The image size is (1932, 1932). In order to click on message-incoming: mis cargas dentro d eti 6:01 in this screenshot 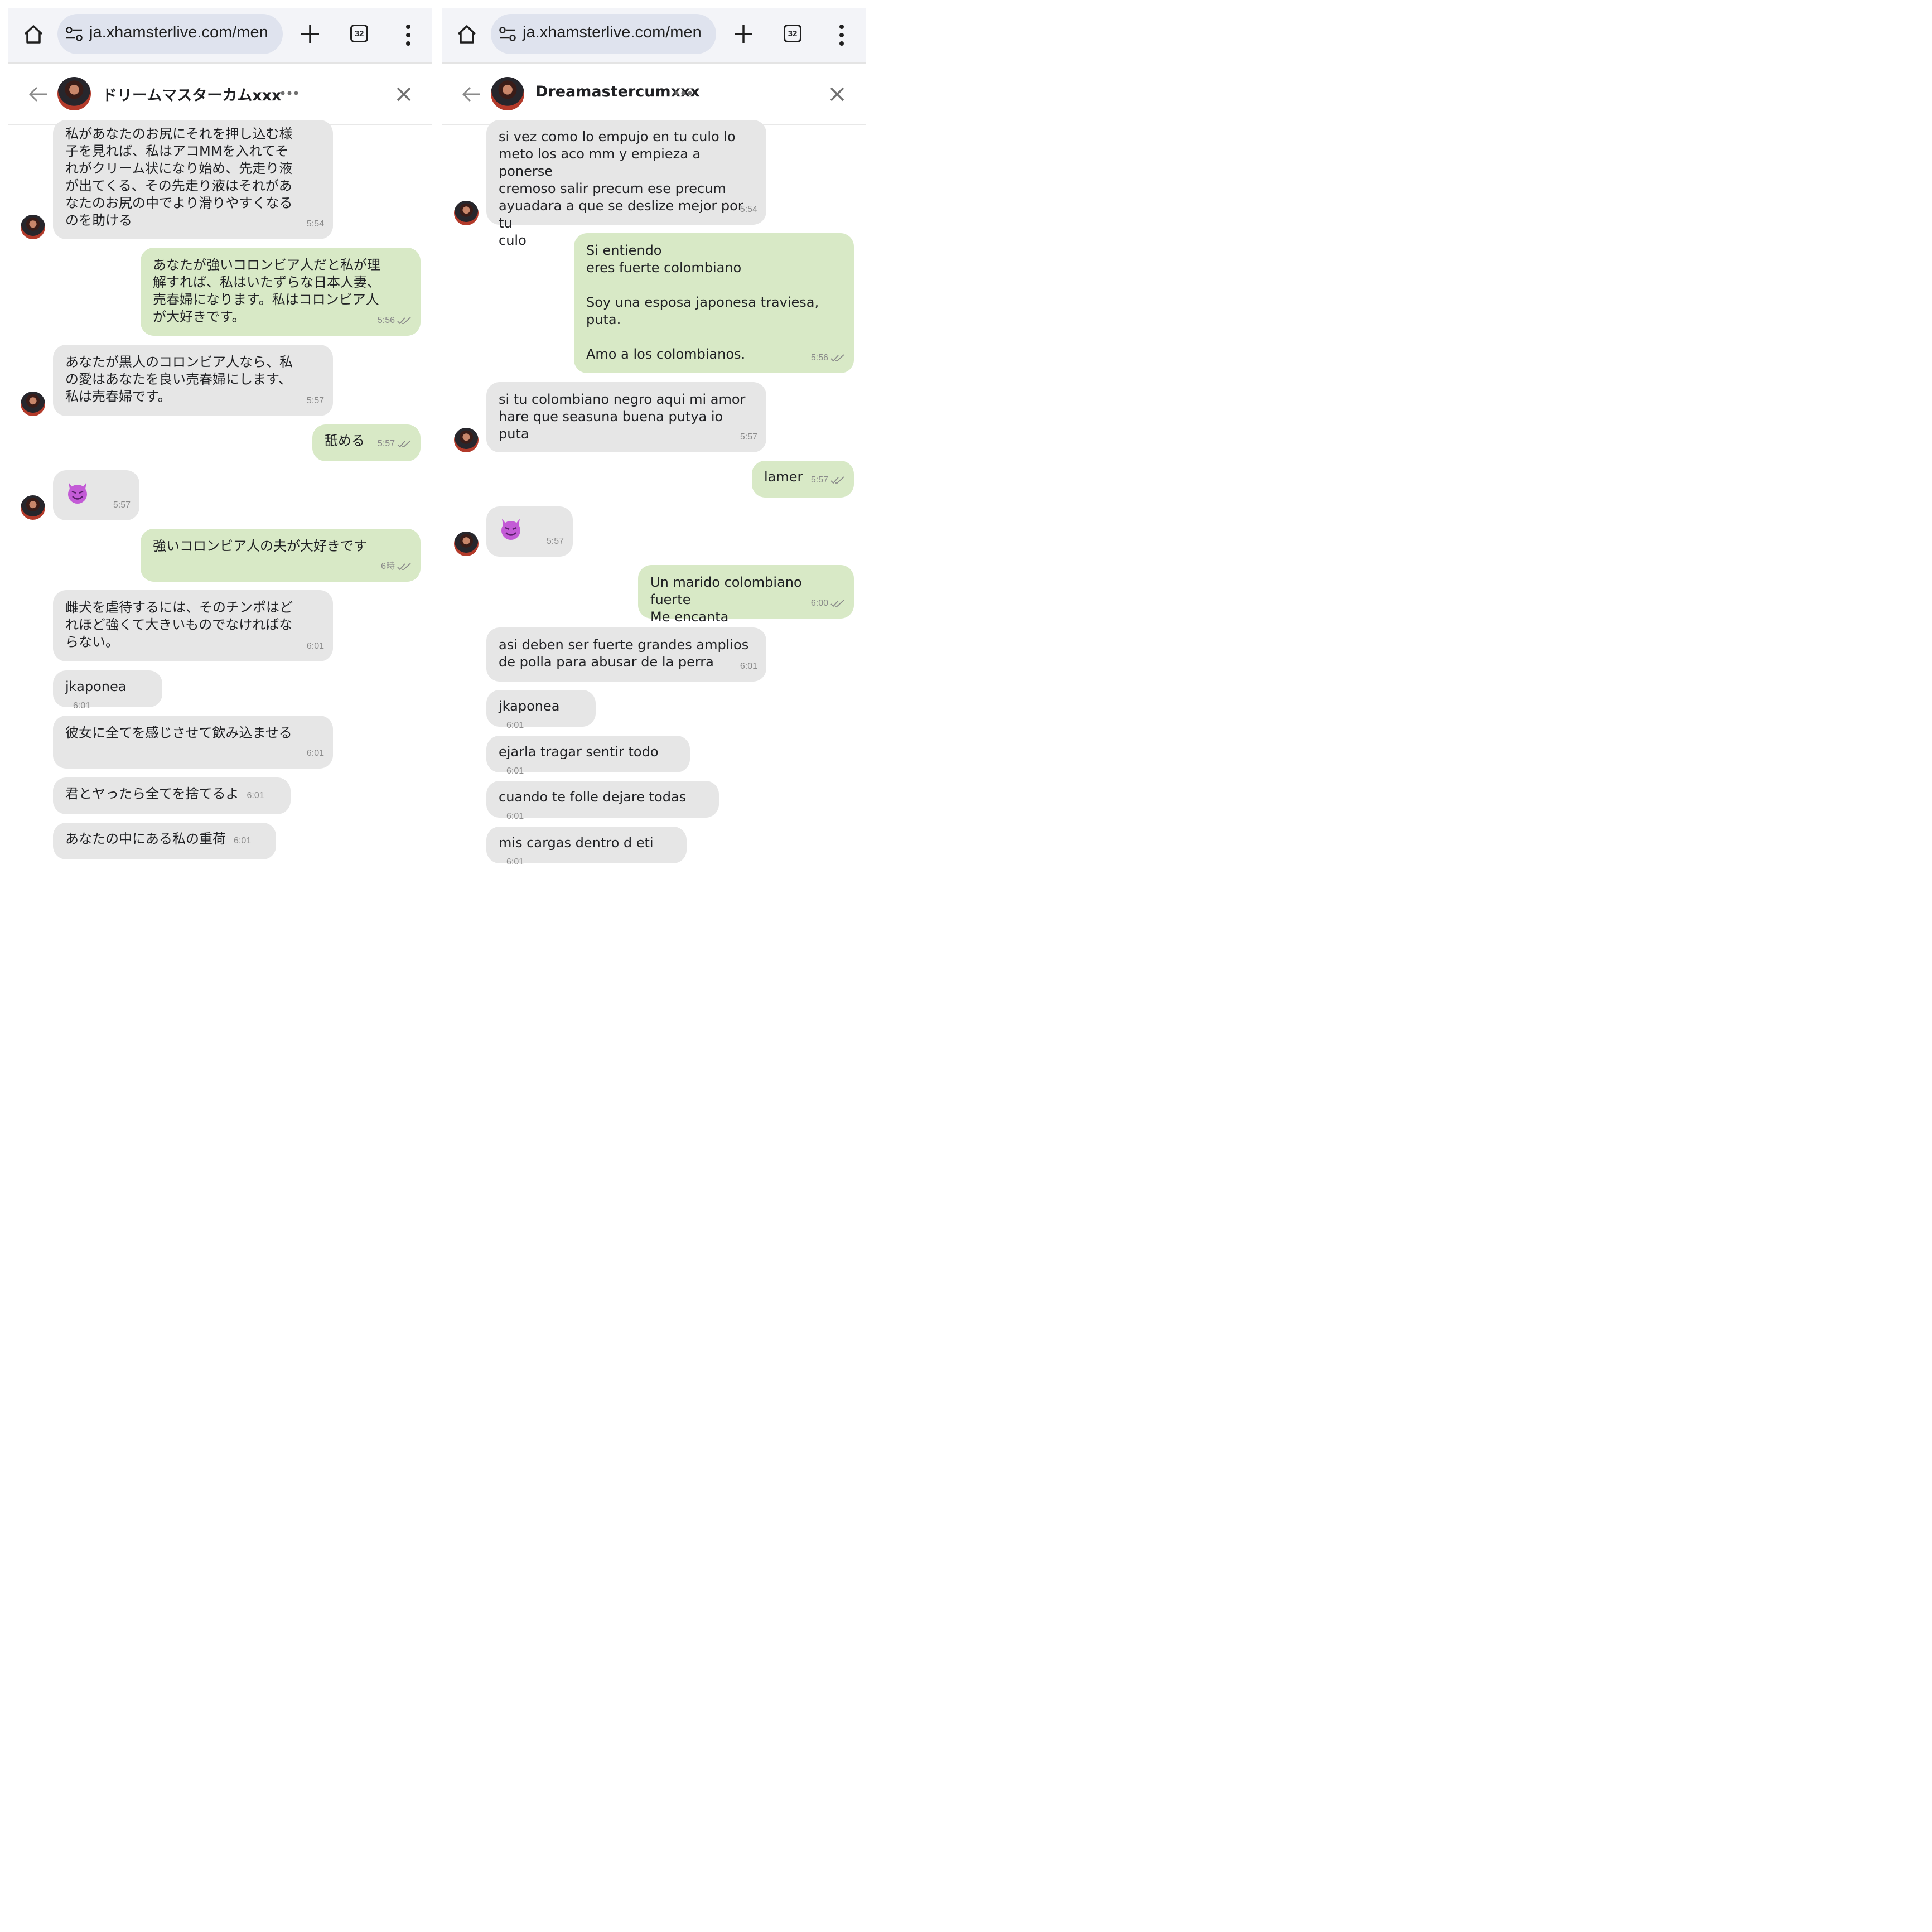, I will do `click(586, 847)`.